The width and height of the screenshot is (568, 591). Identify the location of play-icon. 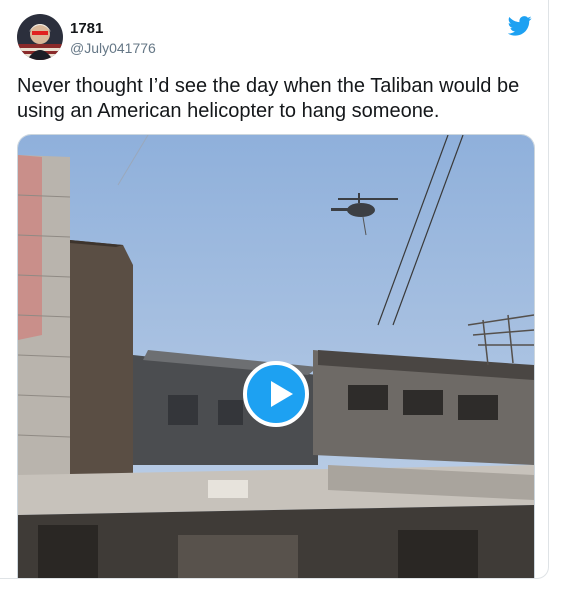
(276, 394).